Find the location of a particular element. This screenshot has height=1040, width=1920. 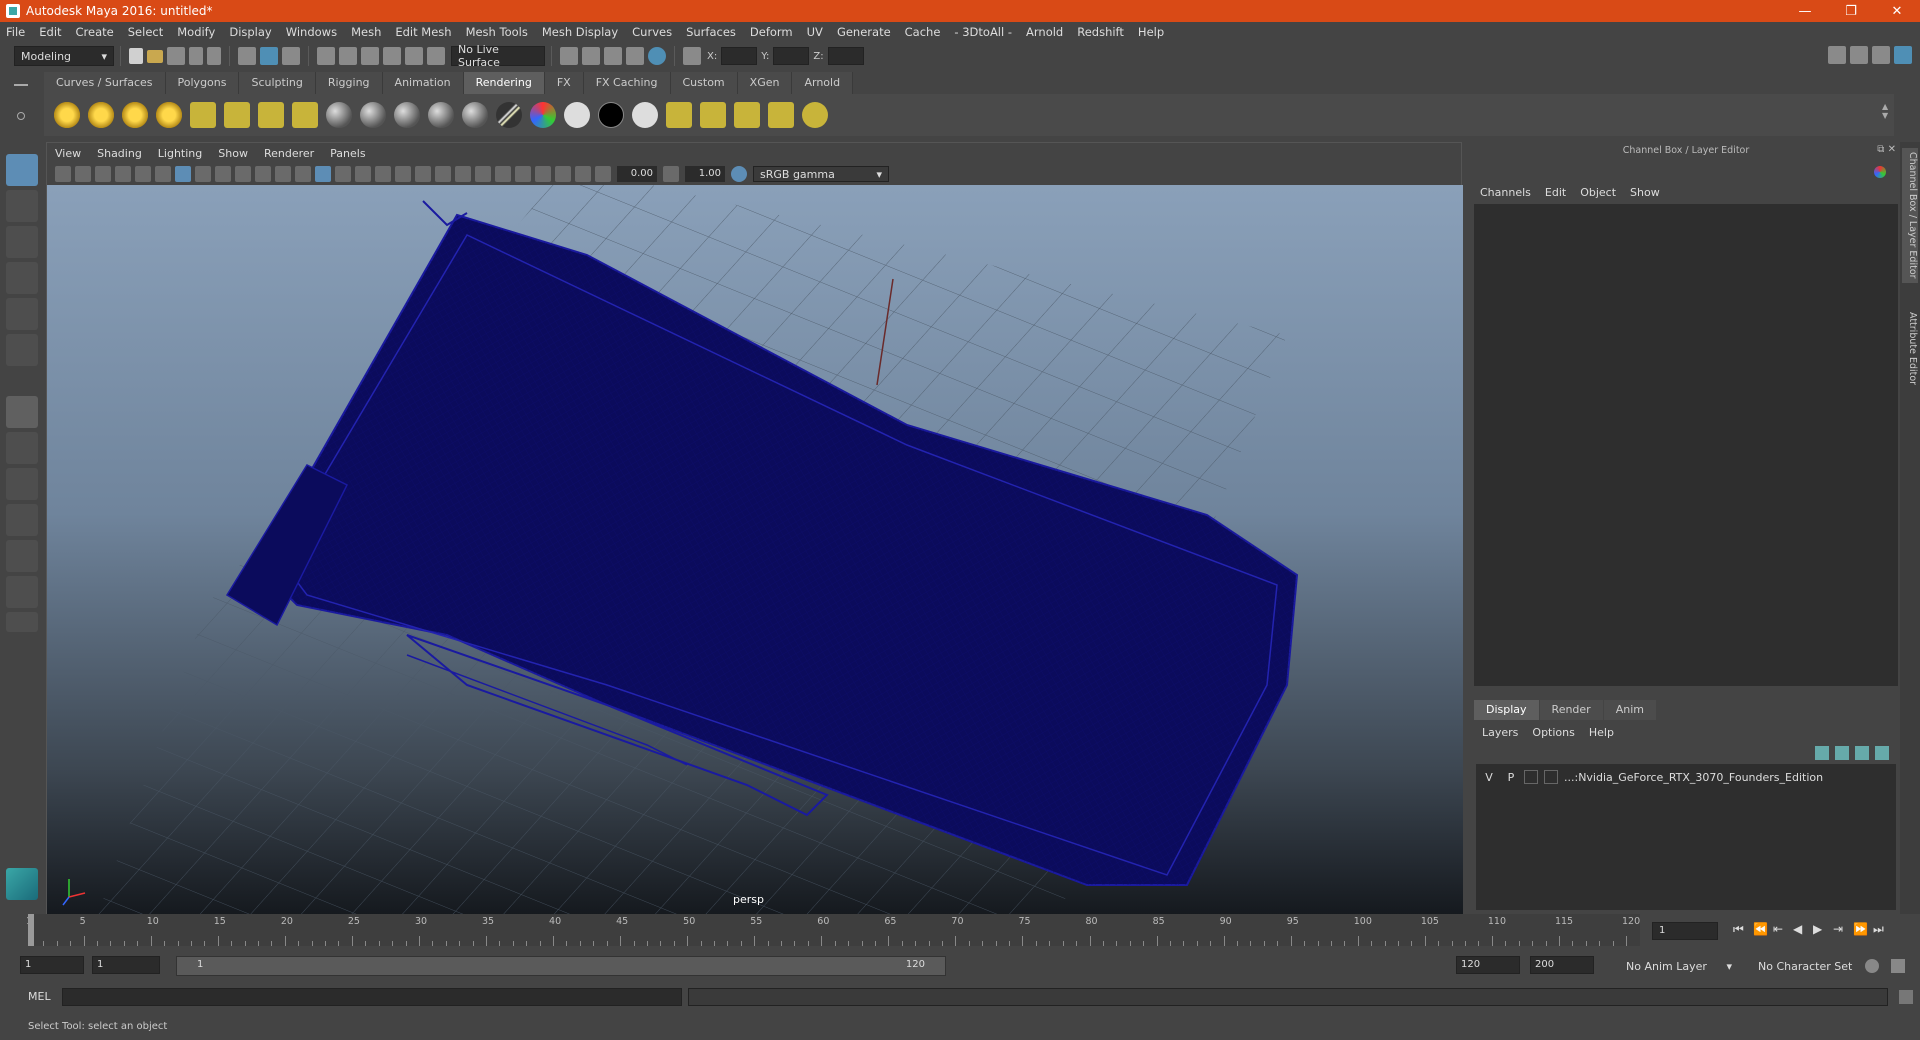

shelf-tab-polygons: Polygons is located at coordinates (202, 83).